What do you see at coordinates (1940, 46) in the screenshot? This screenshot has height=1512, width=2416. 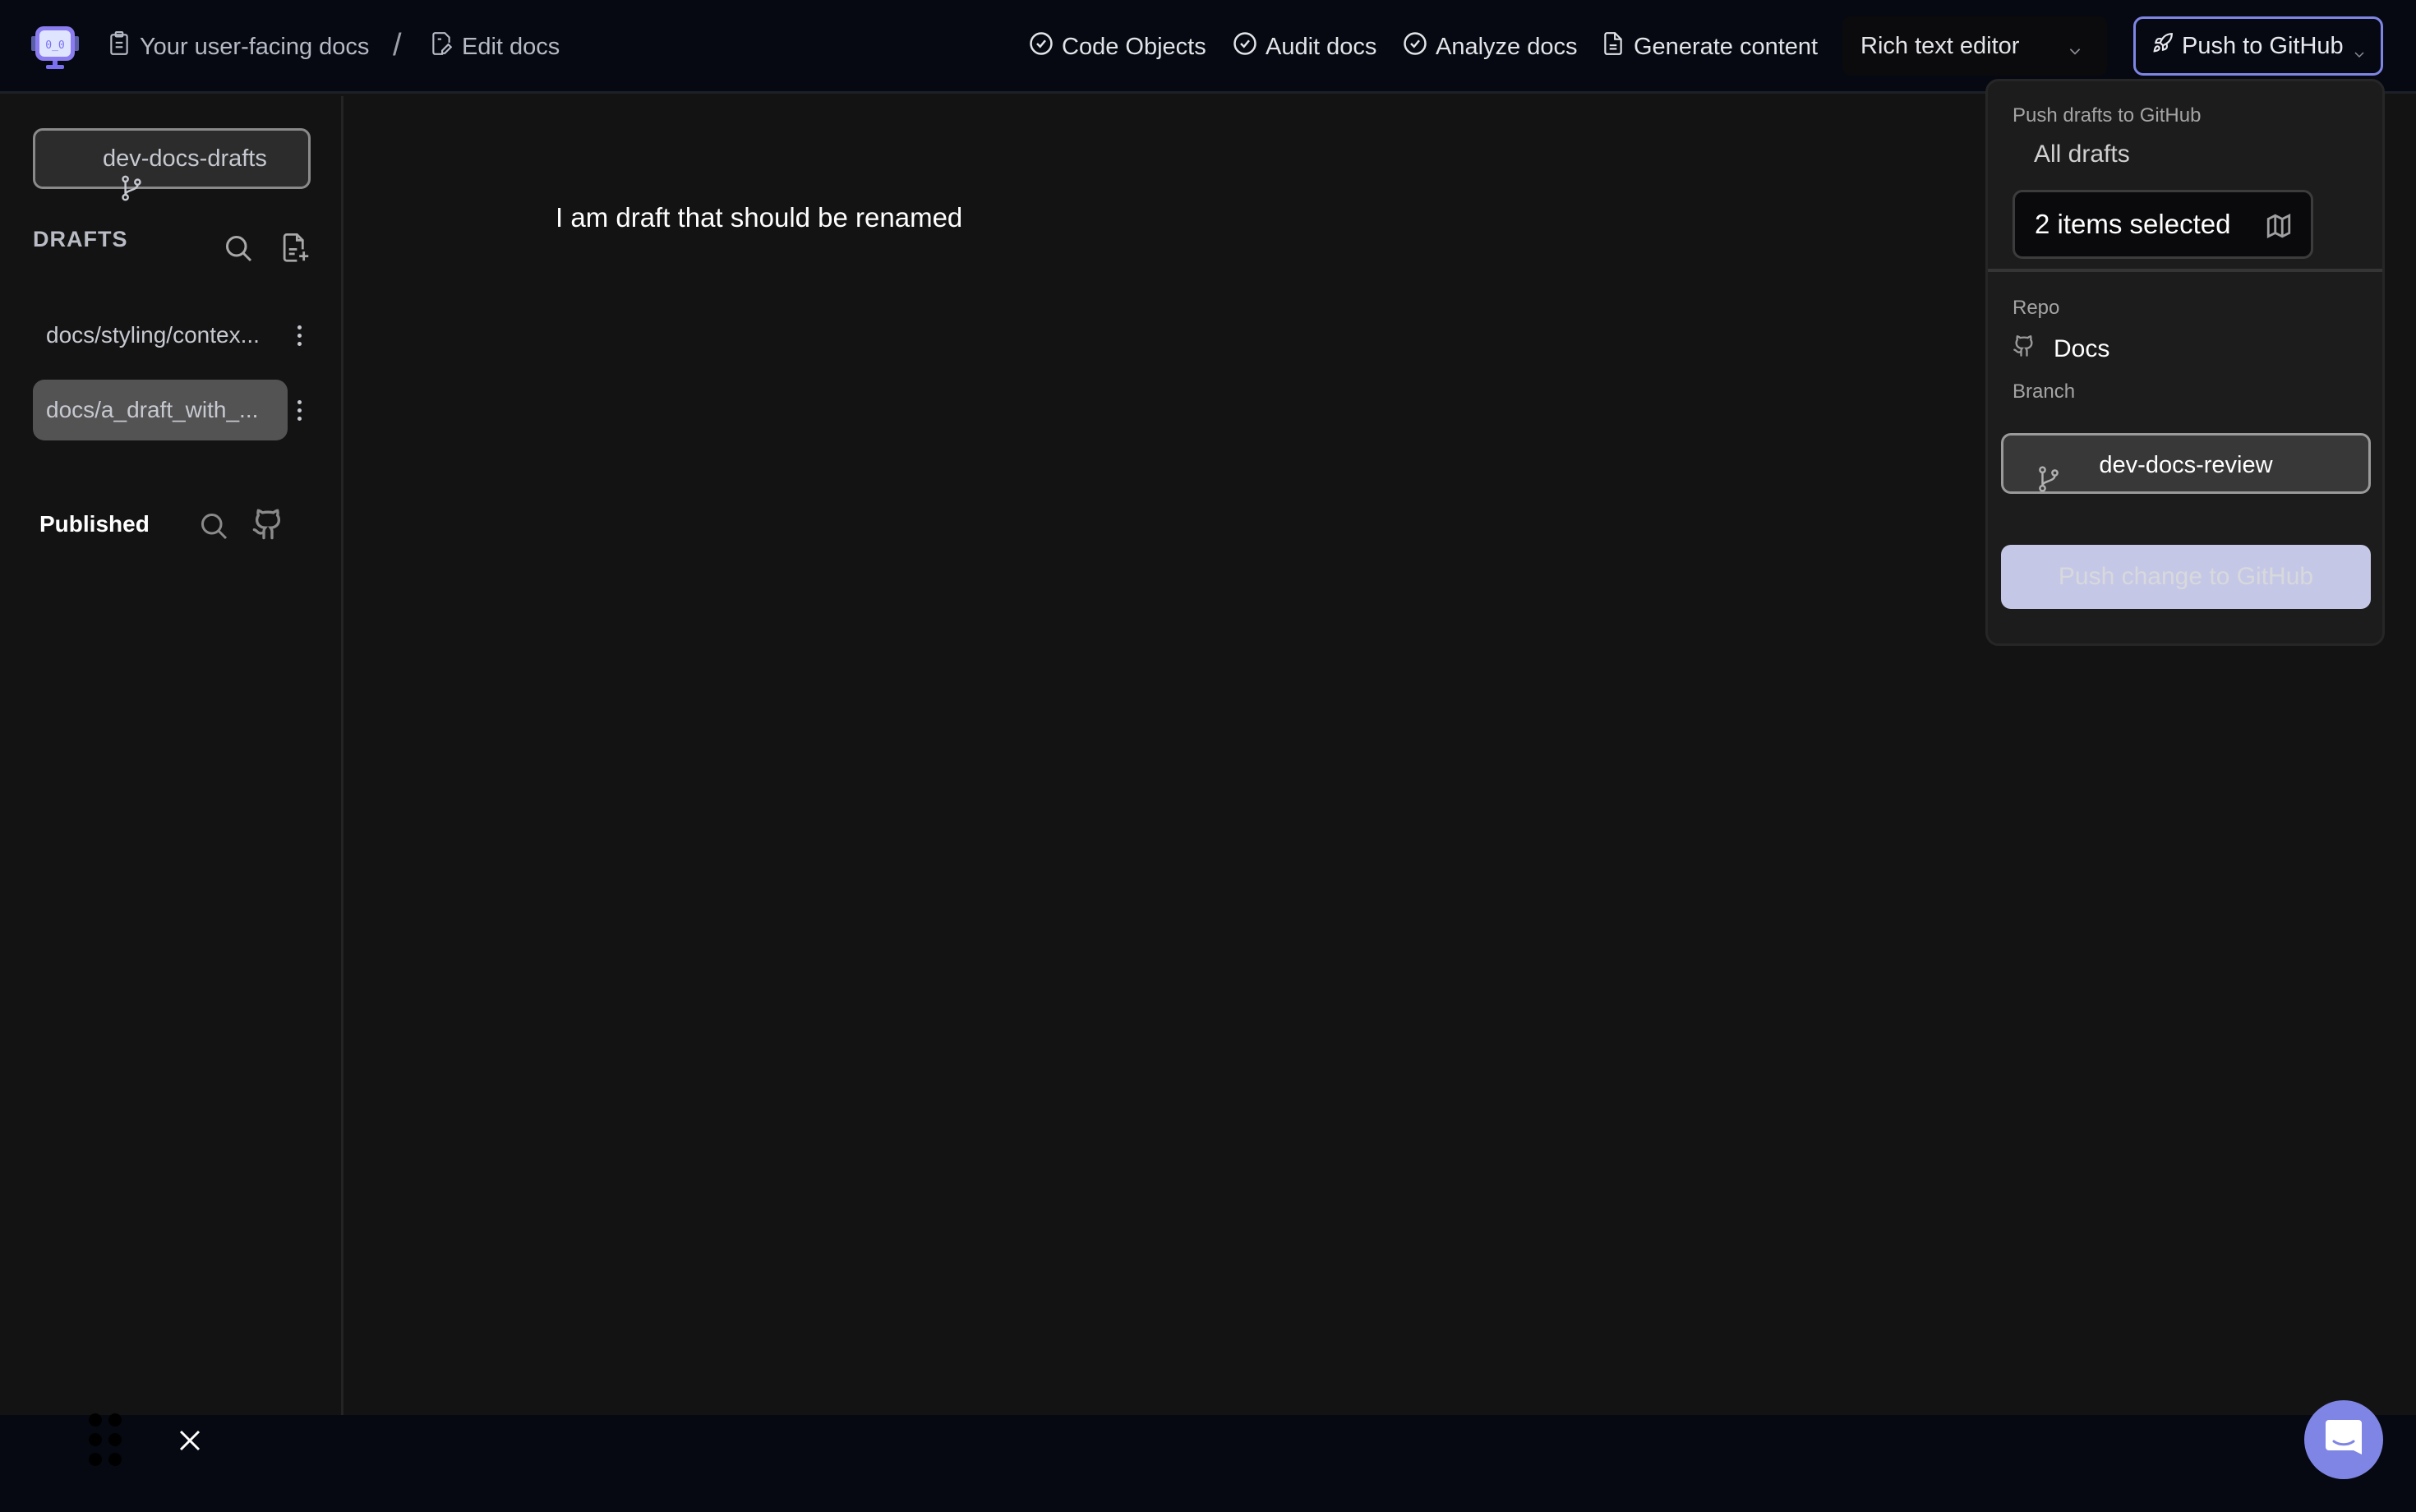 I see `editor-mode-value: Rich text editor` at bounding box center [1940, 46].